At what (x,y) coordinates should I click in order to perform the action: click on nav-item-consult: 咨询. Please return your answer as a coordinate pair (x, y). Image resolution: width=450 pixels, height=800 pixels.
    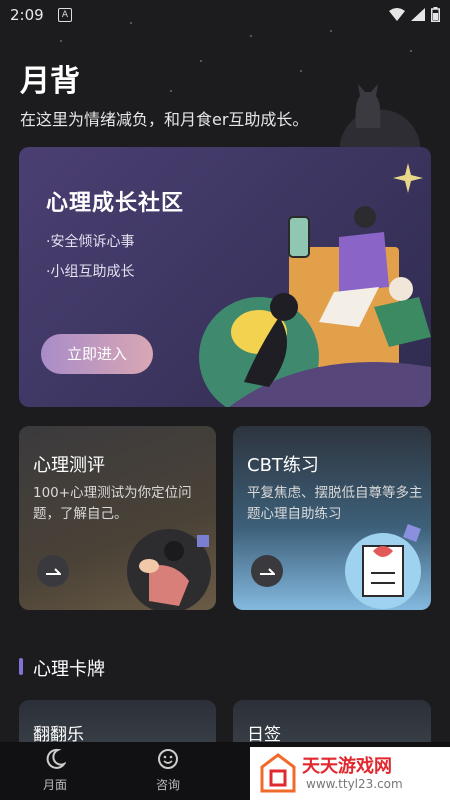
    Looking at the image, I should click on (168, 770).